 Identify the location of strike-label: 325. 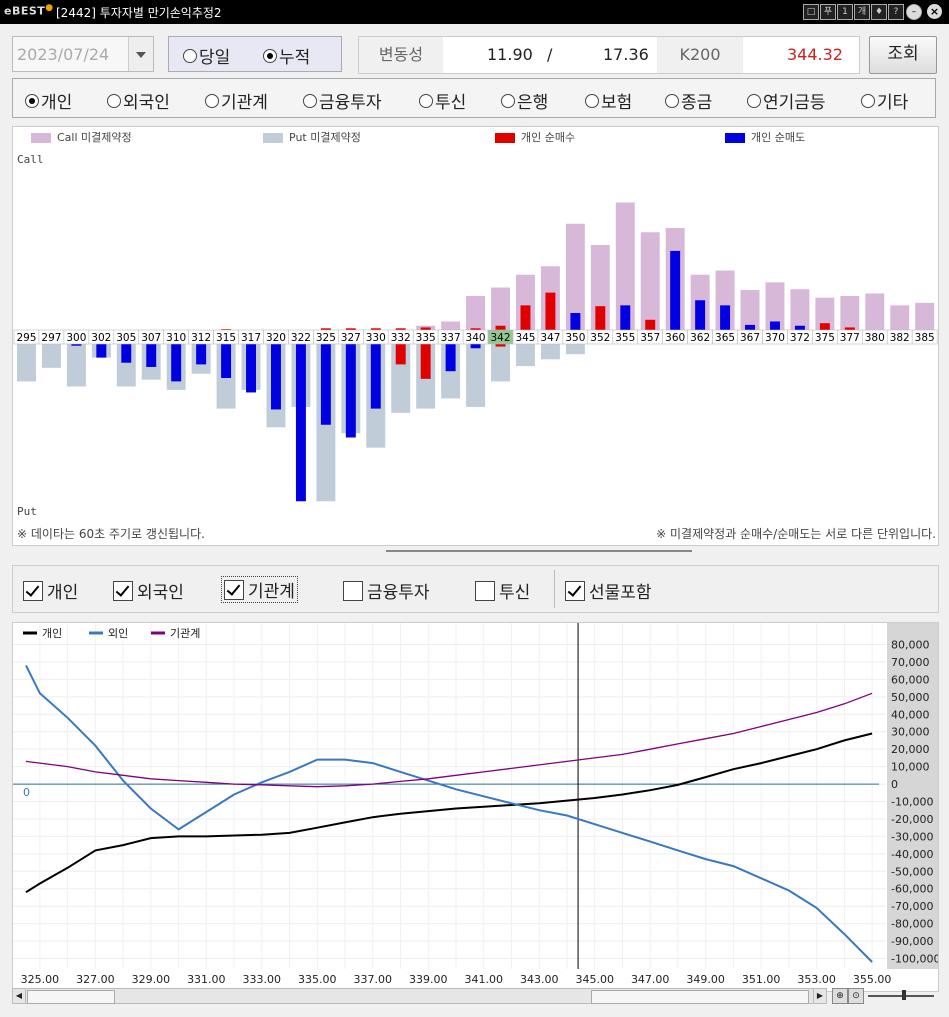
(326, 338).